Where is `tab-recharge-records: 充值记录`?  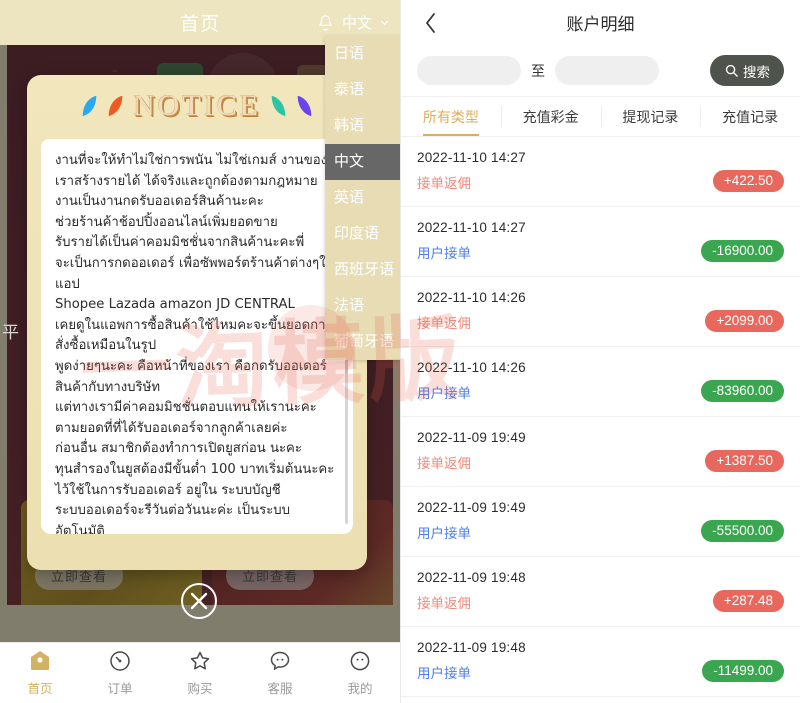 tab-recharge-records: 充值记录 is located at coordinates (750, 116).